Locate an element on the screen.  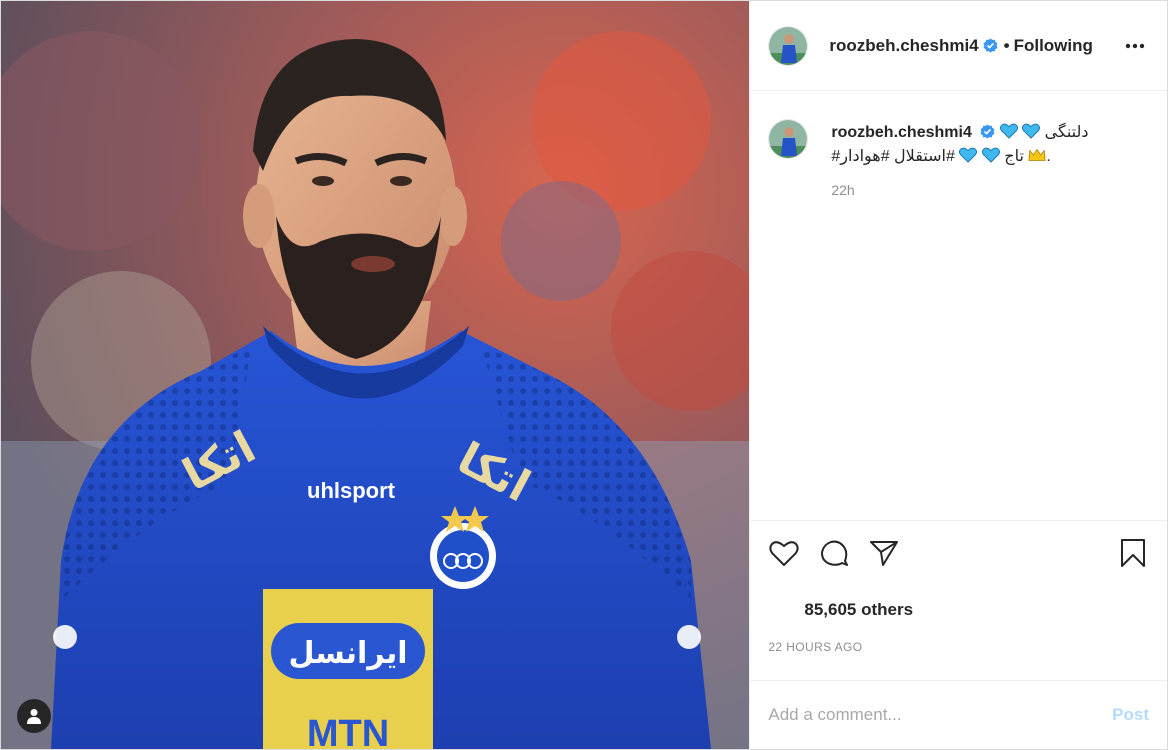
post-date: 22 HOURS AGO is located at coordinates (815, 647).